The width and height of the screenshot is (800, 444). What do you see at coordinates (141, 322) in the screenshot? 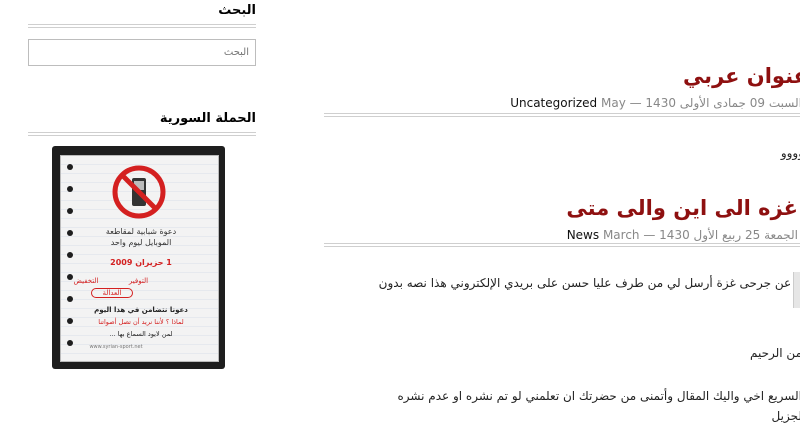
I see `poster-line4: لماذا ؟ لأننا نريد أن تصل أصواتنا` at bounding box center [141, 322].